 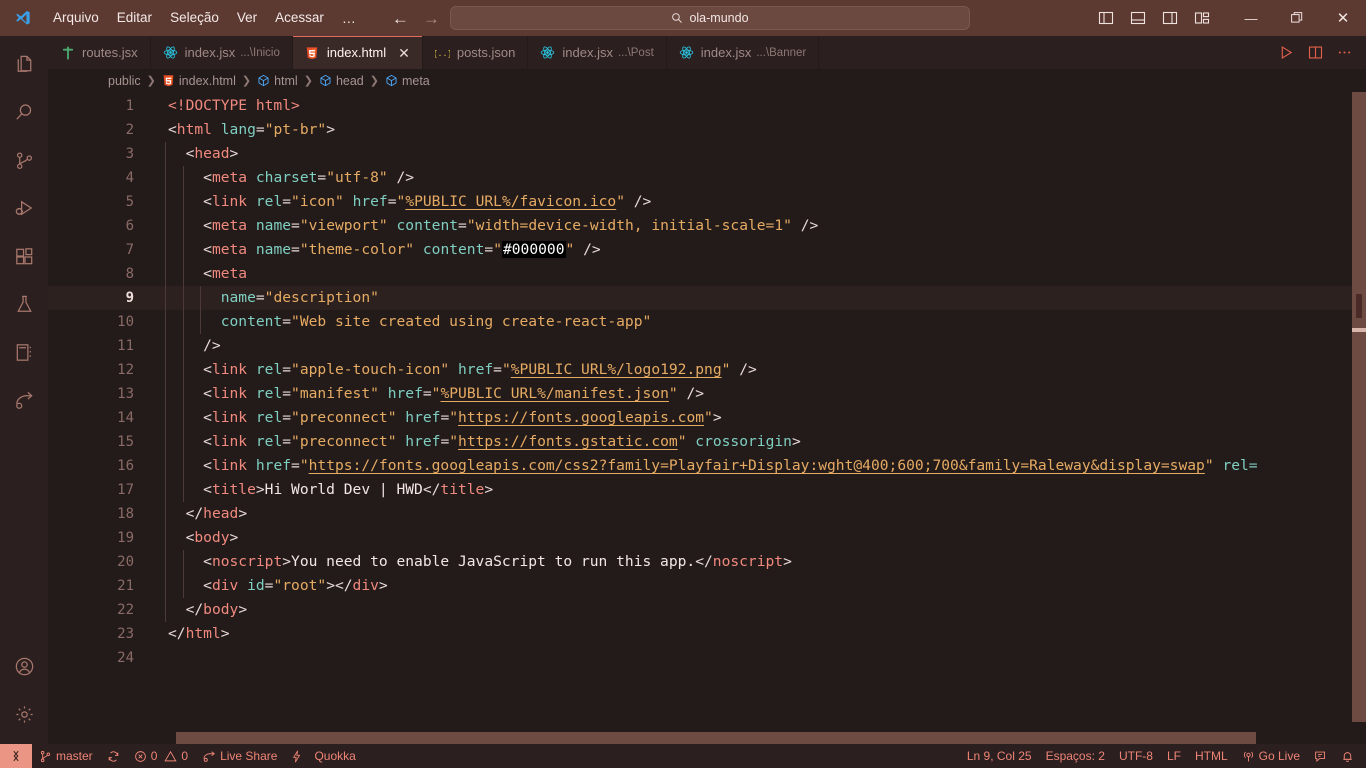 I want to click on account-icon, so click(x=24, y=666).